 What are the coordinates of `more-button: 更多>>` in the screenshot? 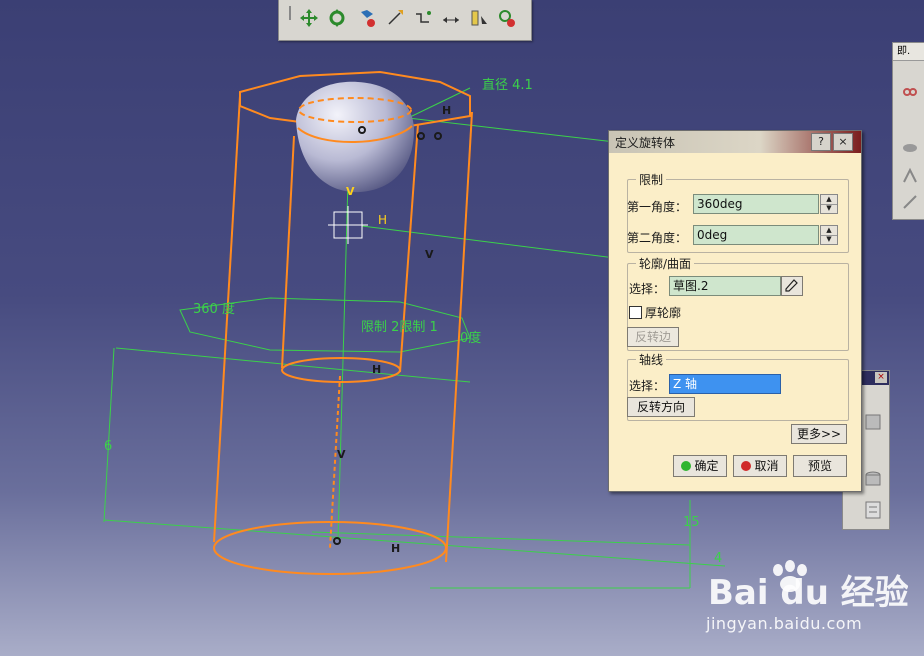 It's located at (819, 434).